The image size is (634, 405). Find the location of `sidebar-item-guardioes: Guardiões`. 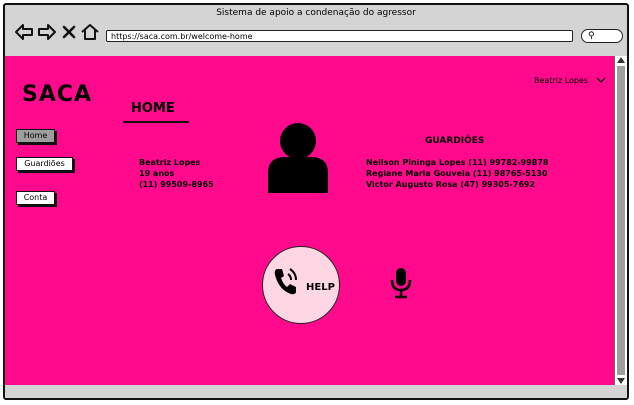

sidebar-item-guardioes: Guardiões is located at coordinates (44, 164).